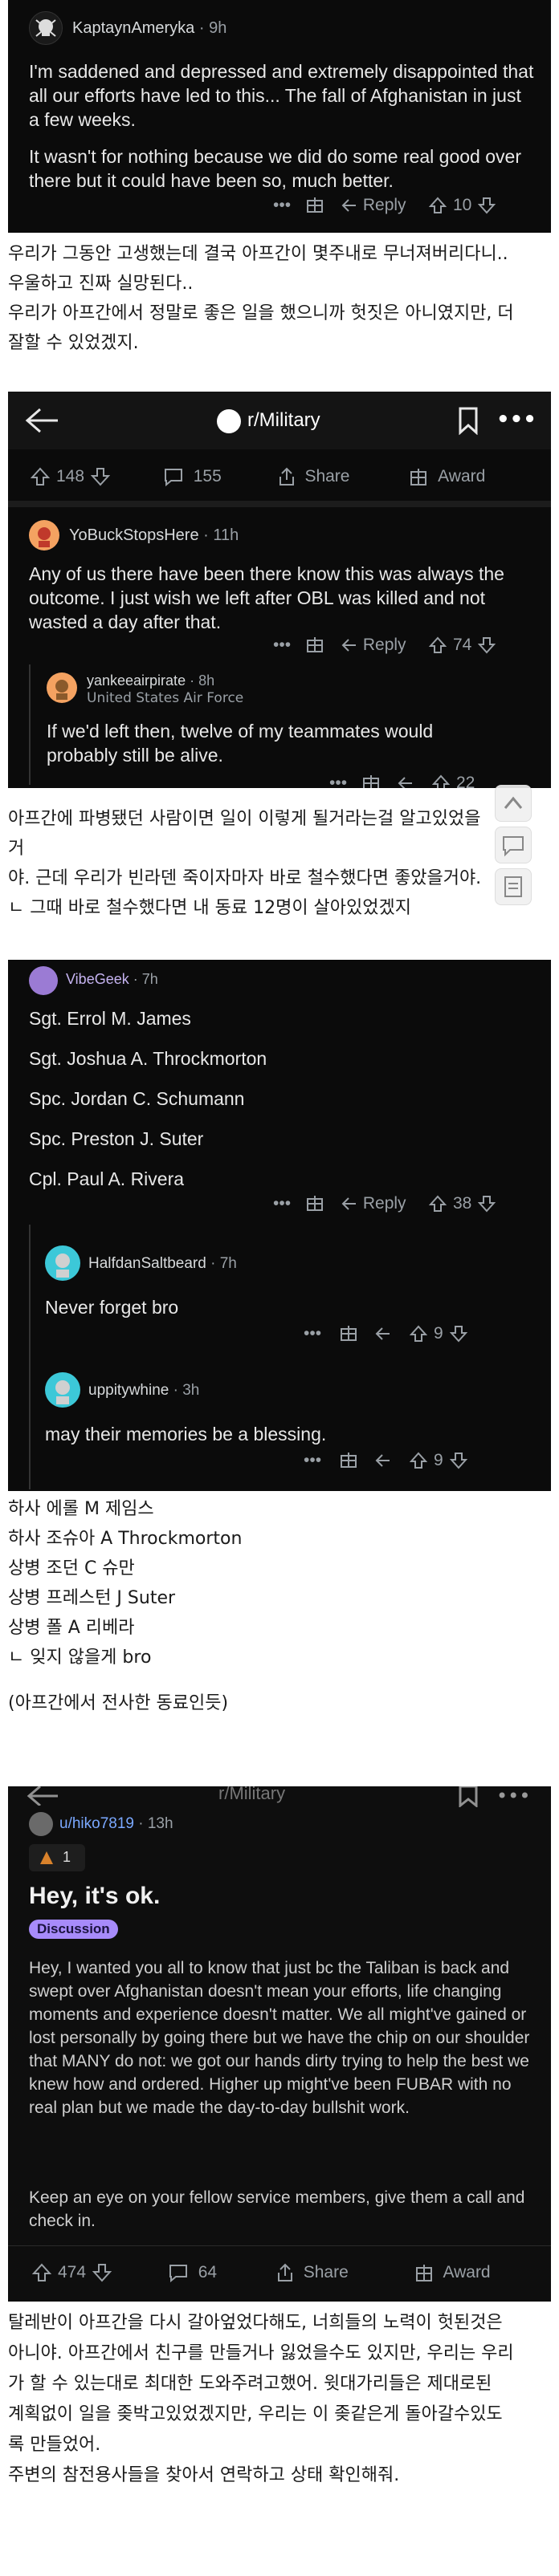 This screenshot has height=2576, width=559. What do you see at coordinates (165, 698) in the screenshot?
I see `user-flair: United States Air Force` at bounding box center [165, 698].